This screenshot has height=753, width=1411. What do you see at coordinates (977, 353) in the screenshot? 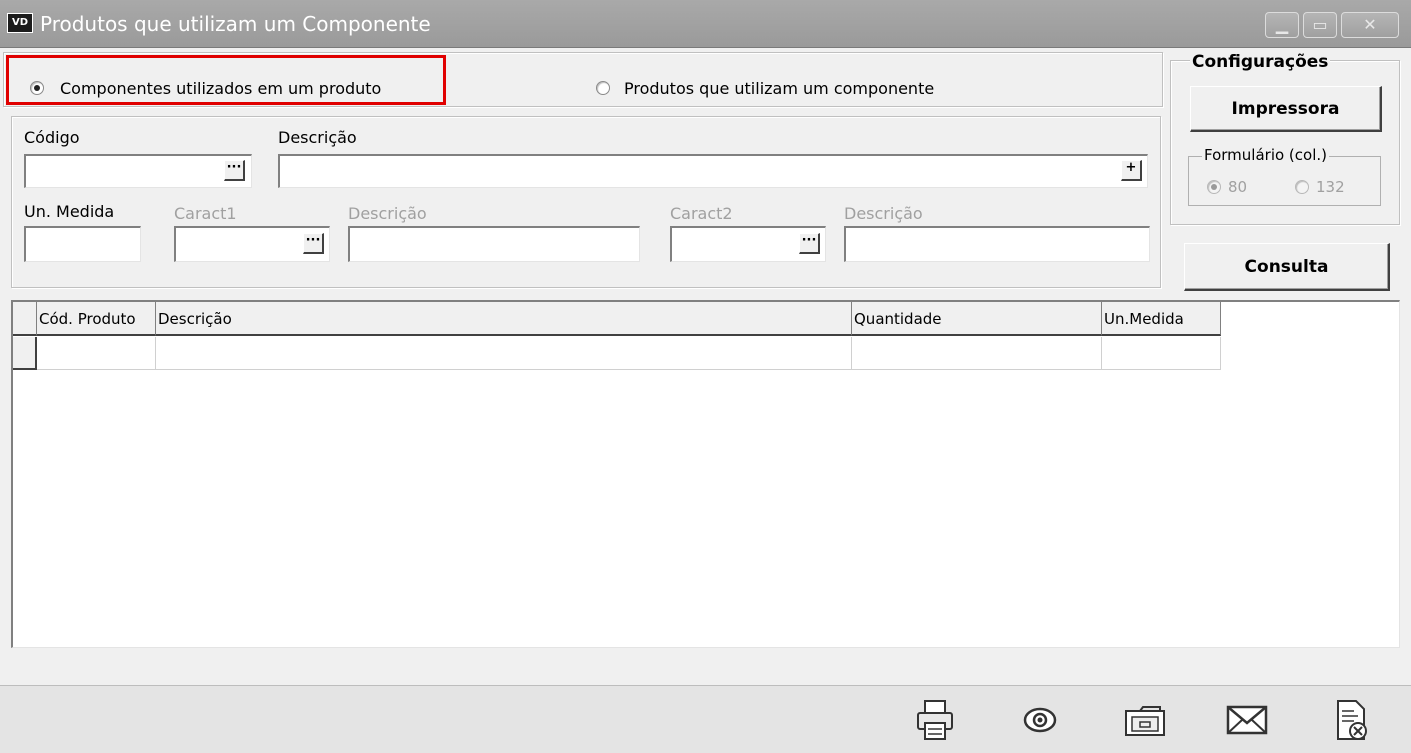
I see `grid-cell-quantidade` at bounding box center [977, 353].